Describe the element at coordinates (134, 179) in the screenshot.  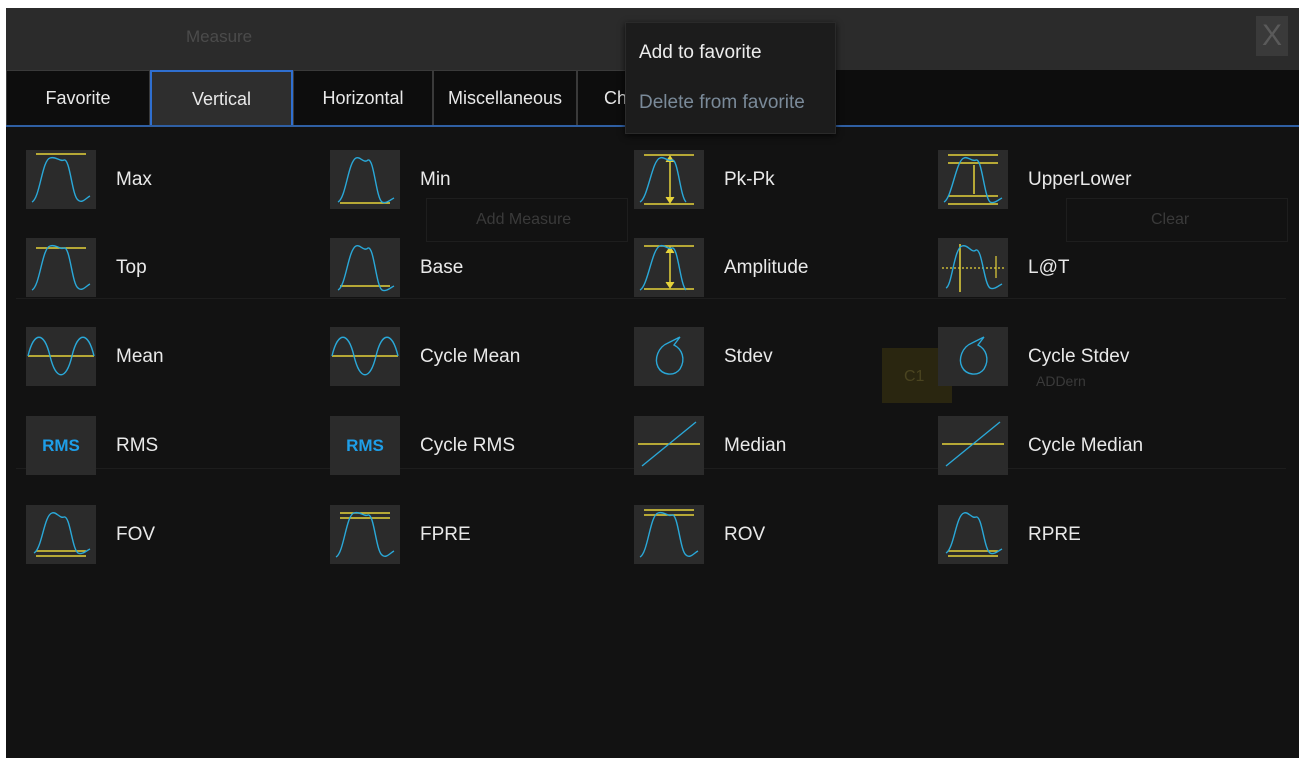
I see `measure-item-label: Max` at that location.